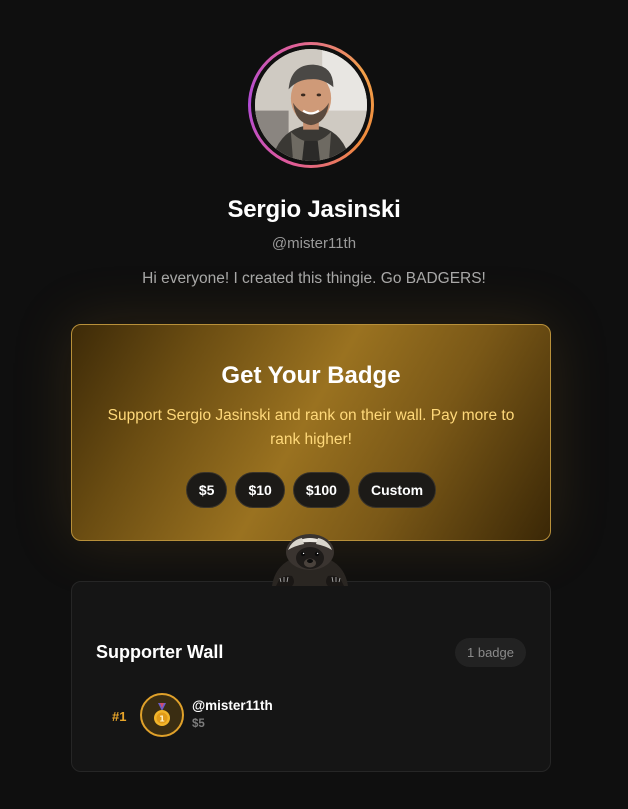  What do you see at coordinates (314, 243) in the screenshot?
I see `profile-handle: @mister11th` at bounding box center [314, 243].